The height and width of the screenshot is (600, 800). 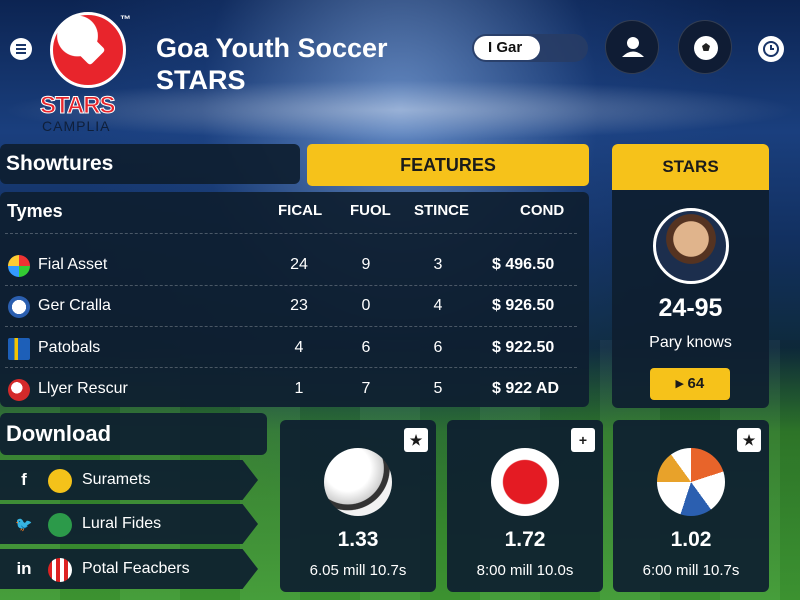 I want to click on download-heading: Download, so click(x=133, y=434).